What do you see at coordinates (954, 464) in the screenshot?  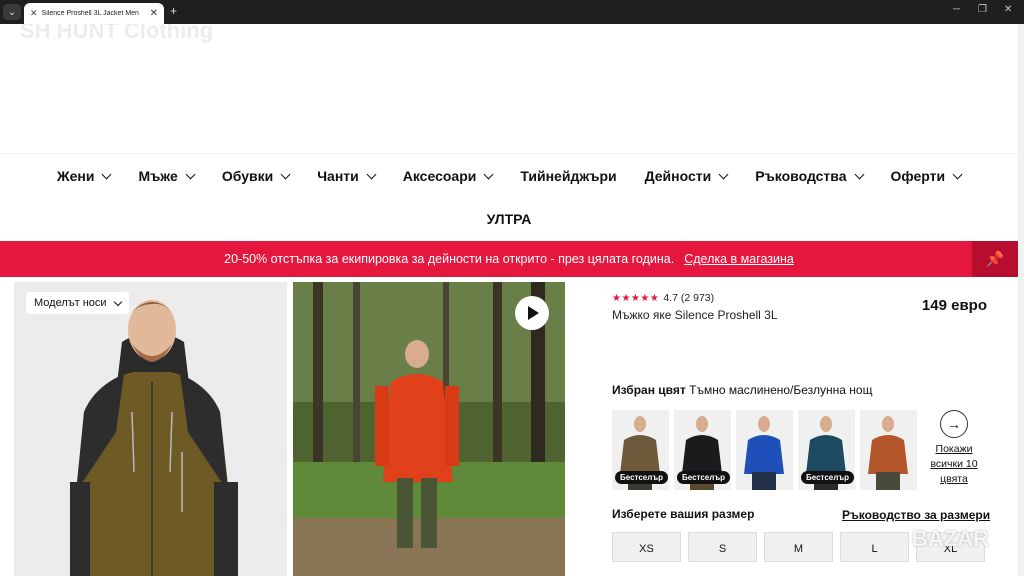 I see `show-all-colors-link: Покажи всички 10 цвята` at bounding box center [954, 464].